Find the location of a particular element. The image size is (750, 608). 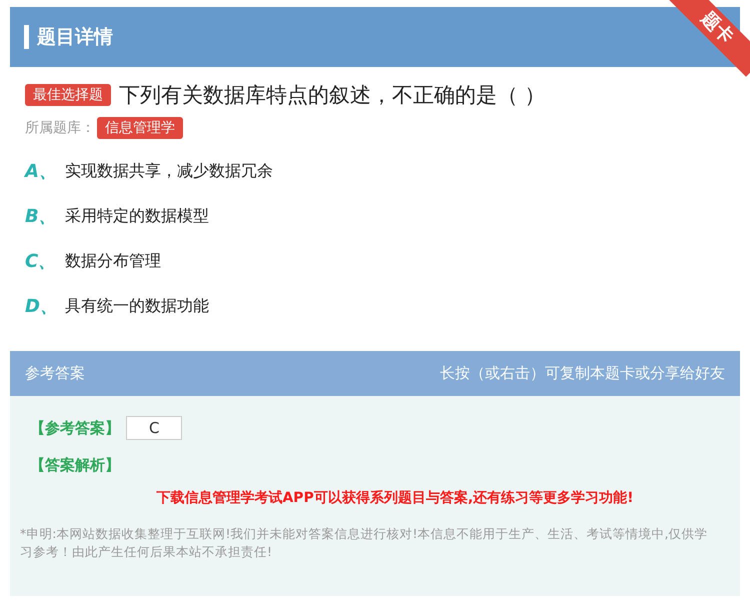

option-letter: A、 is located at coordinates (41, 171).